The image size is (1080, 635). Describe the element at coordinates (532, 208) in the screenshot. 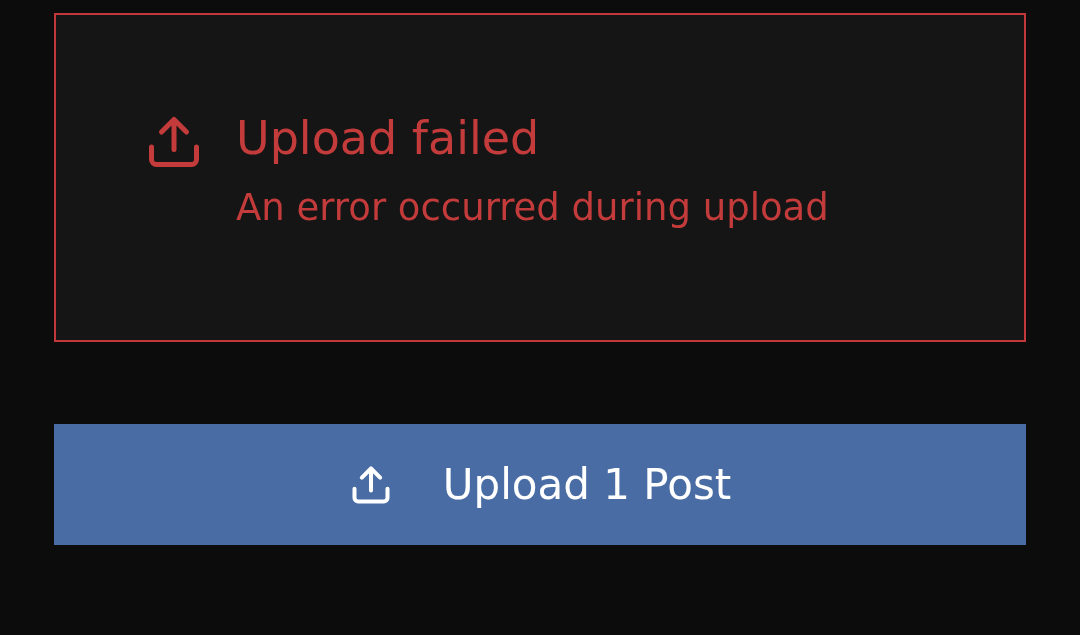

I see `error-message: An error occurred during upload` at that location.